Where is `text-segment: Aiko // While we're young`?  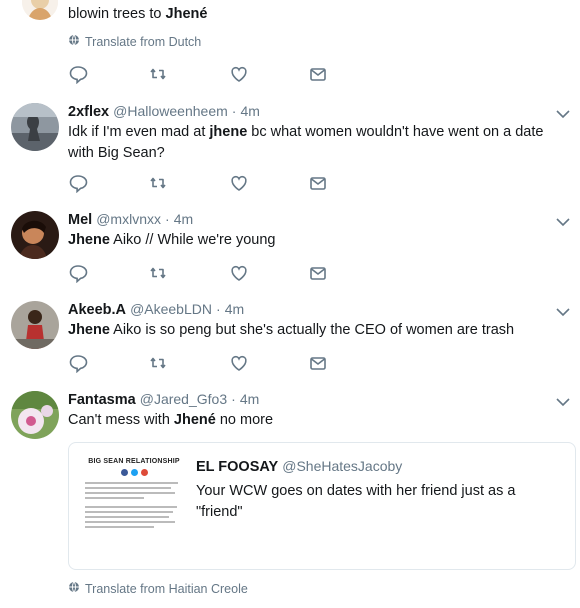 text-segment: Aiko // While we're young is located at coordinates (192, 240).